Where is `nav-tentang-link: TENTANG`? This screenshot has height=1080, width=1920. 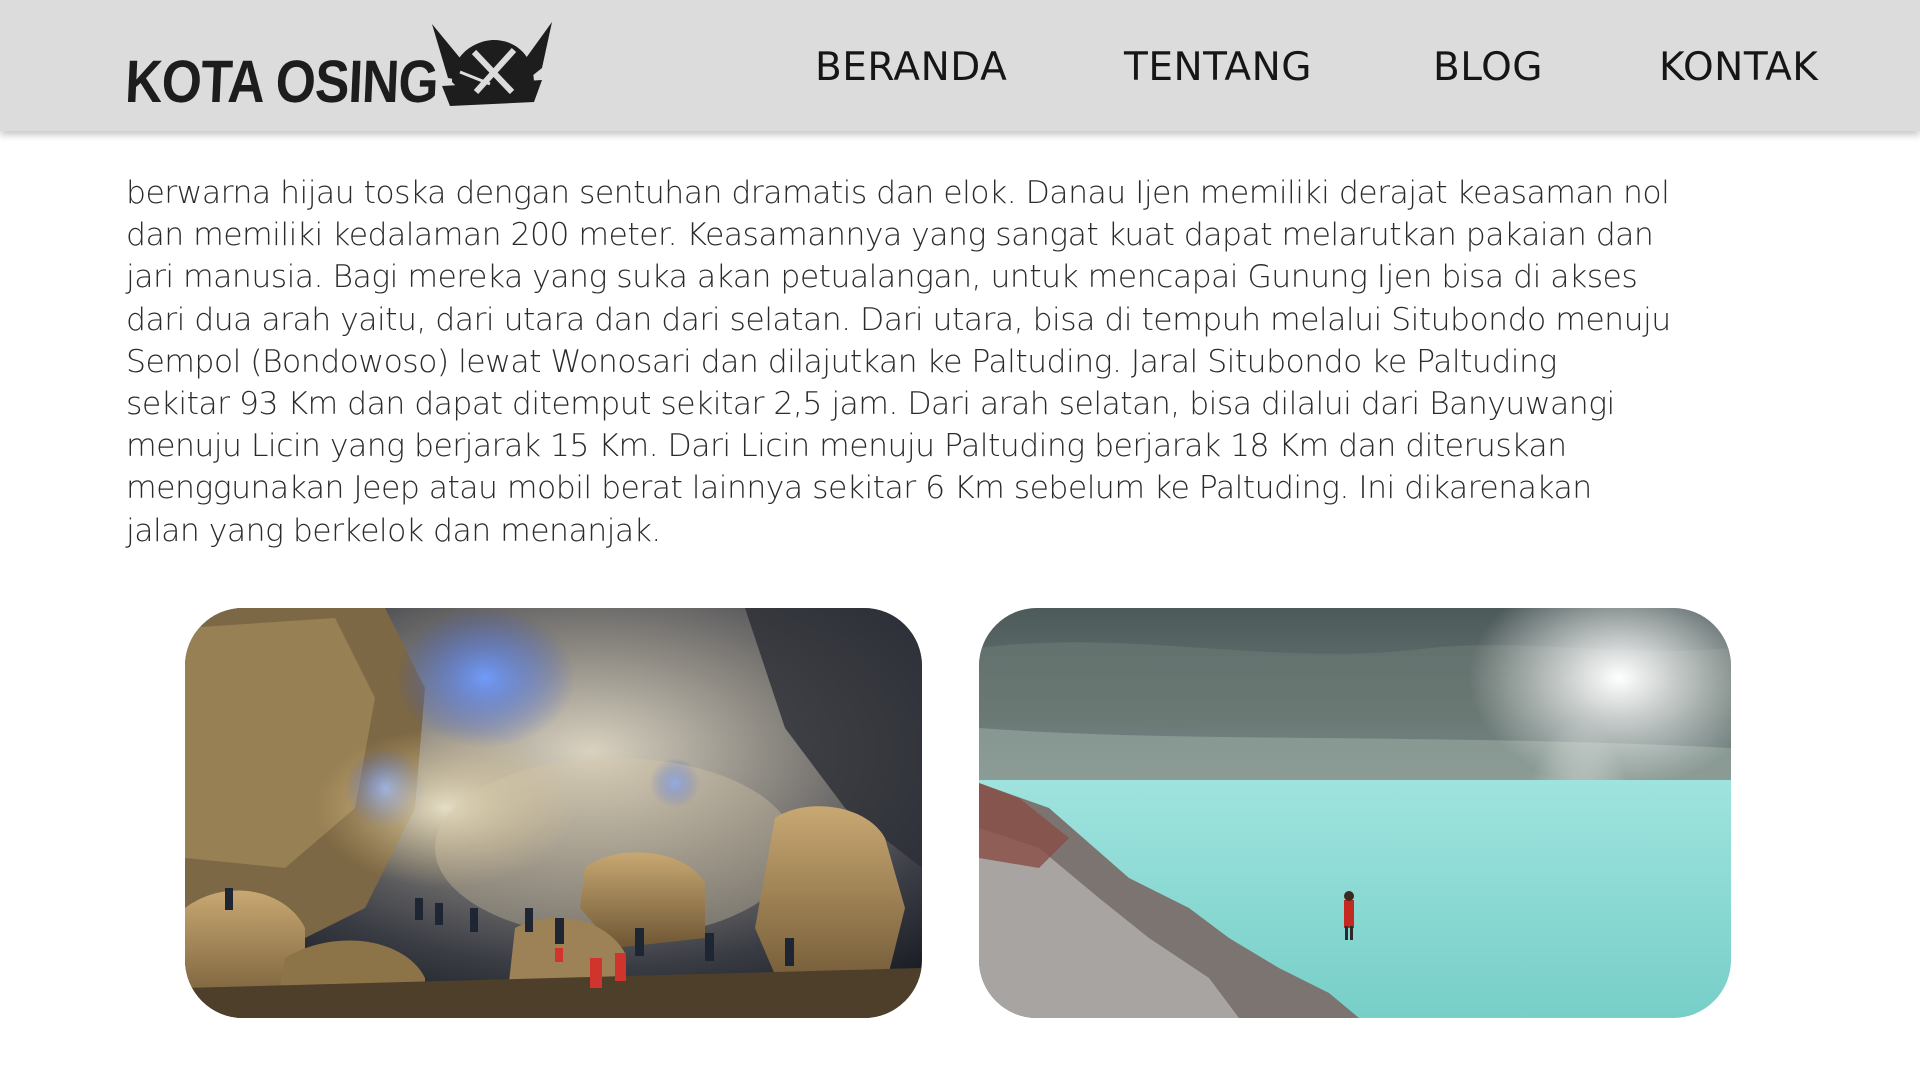 nav-tentang-link: TENTANG is located at coordinates (1218, 68).